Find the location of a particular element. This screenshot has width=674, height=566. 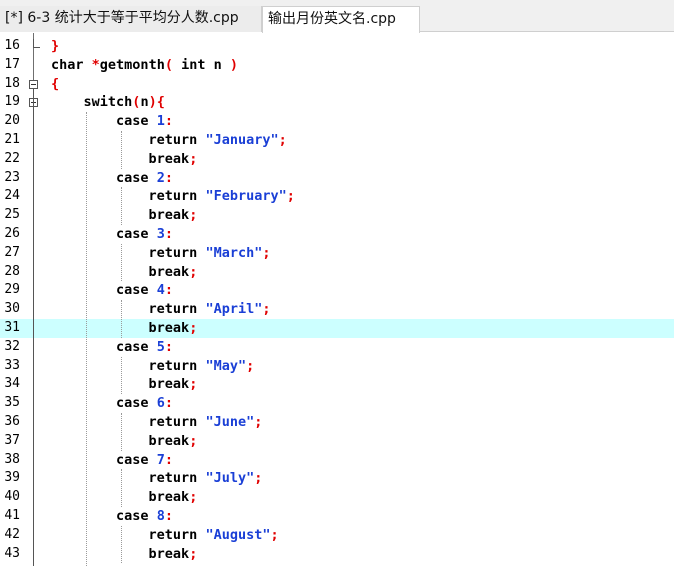

line-number: 22 is located at coordinates (12, 158).